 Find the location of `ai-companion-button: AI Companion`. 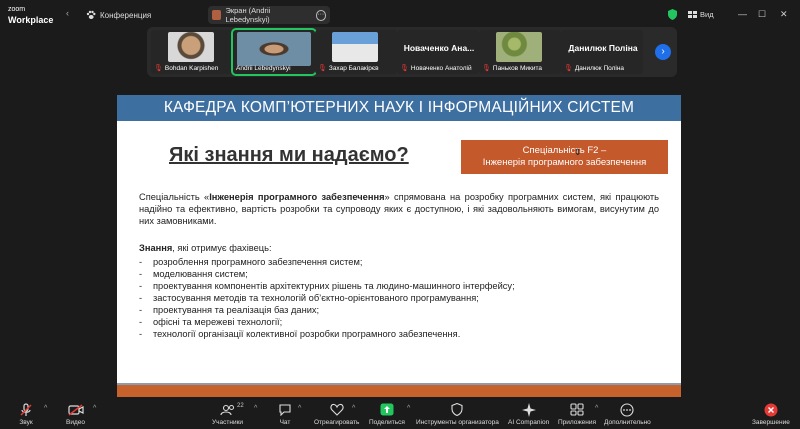

ai-companion-button: AI Companion is located at coordinates (529, 414).